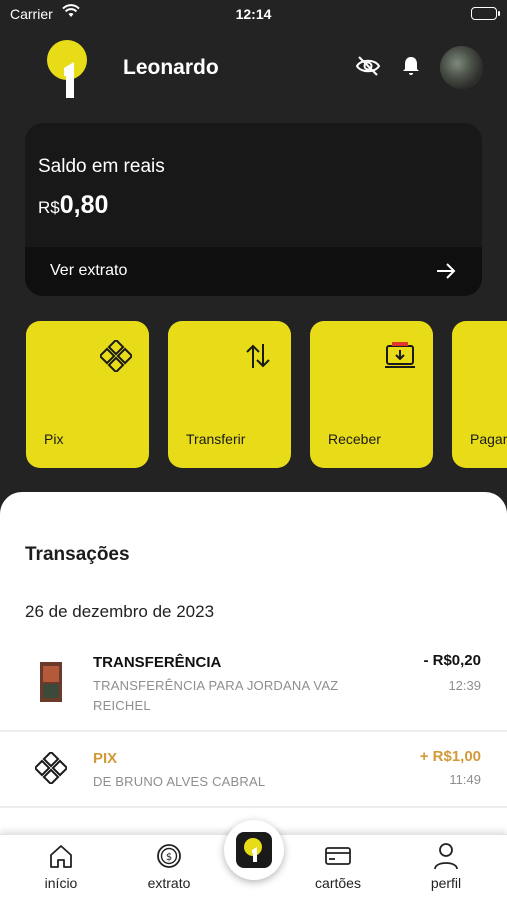 The height and width of the screenshot is (900, 507). What do you see at coordinates (171, 67) in the screenshot?
I see `user-name: Leonardo` at bounding box center [171, 67].